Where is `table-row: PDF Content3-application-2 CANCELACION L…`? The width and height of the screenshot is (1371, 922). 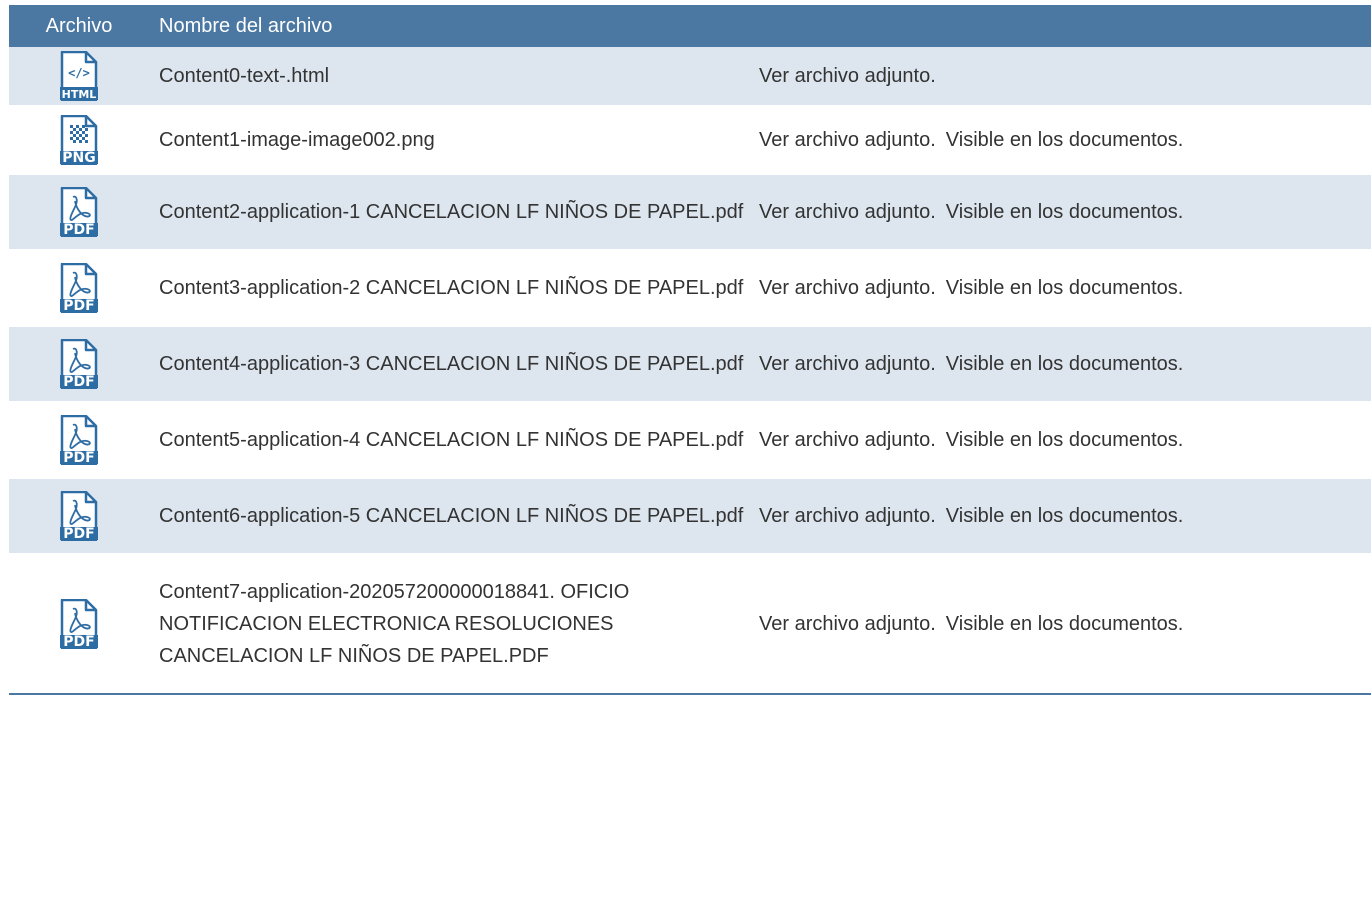
table-row: PDF Content3-application-2 CANCELACION L… is located at coordinates (690, 289).